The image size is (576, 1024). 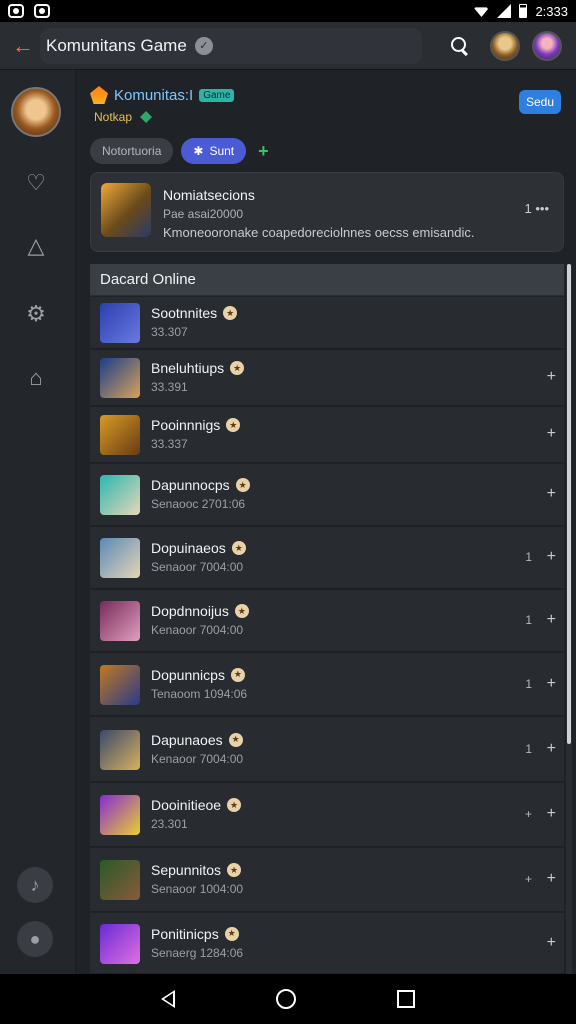 I want to click on member-name-wrap: Dopdnnoijus ★, so click(x=200, y=611).